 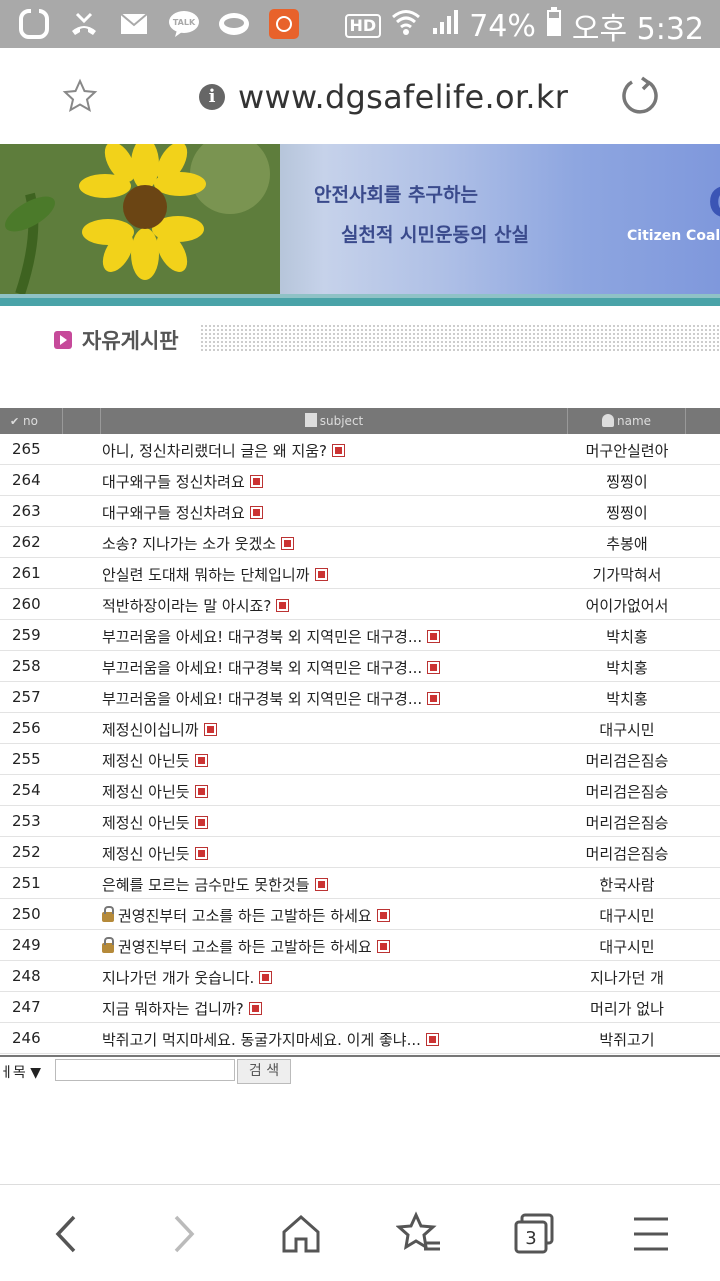 I want to click on banner-divider-stripe, so click(x=360, y=302).